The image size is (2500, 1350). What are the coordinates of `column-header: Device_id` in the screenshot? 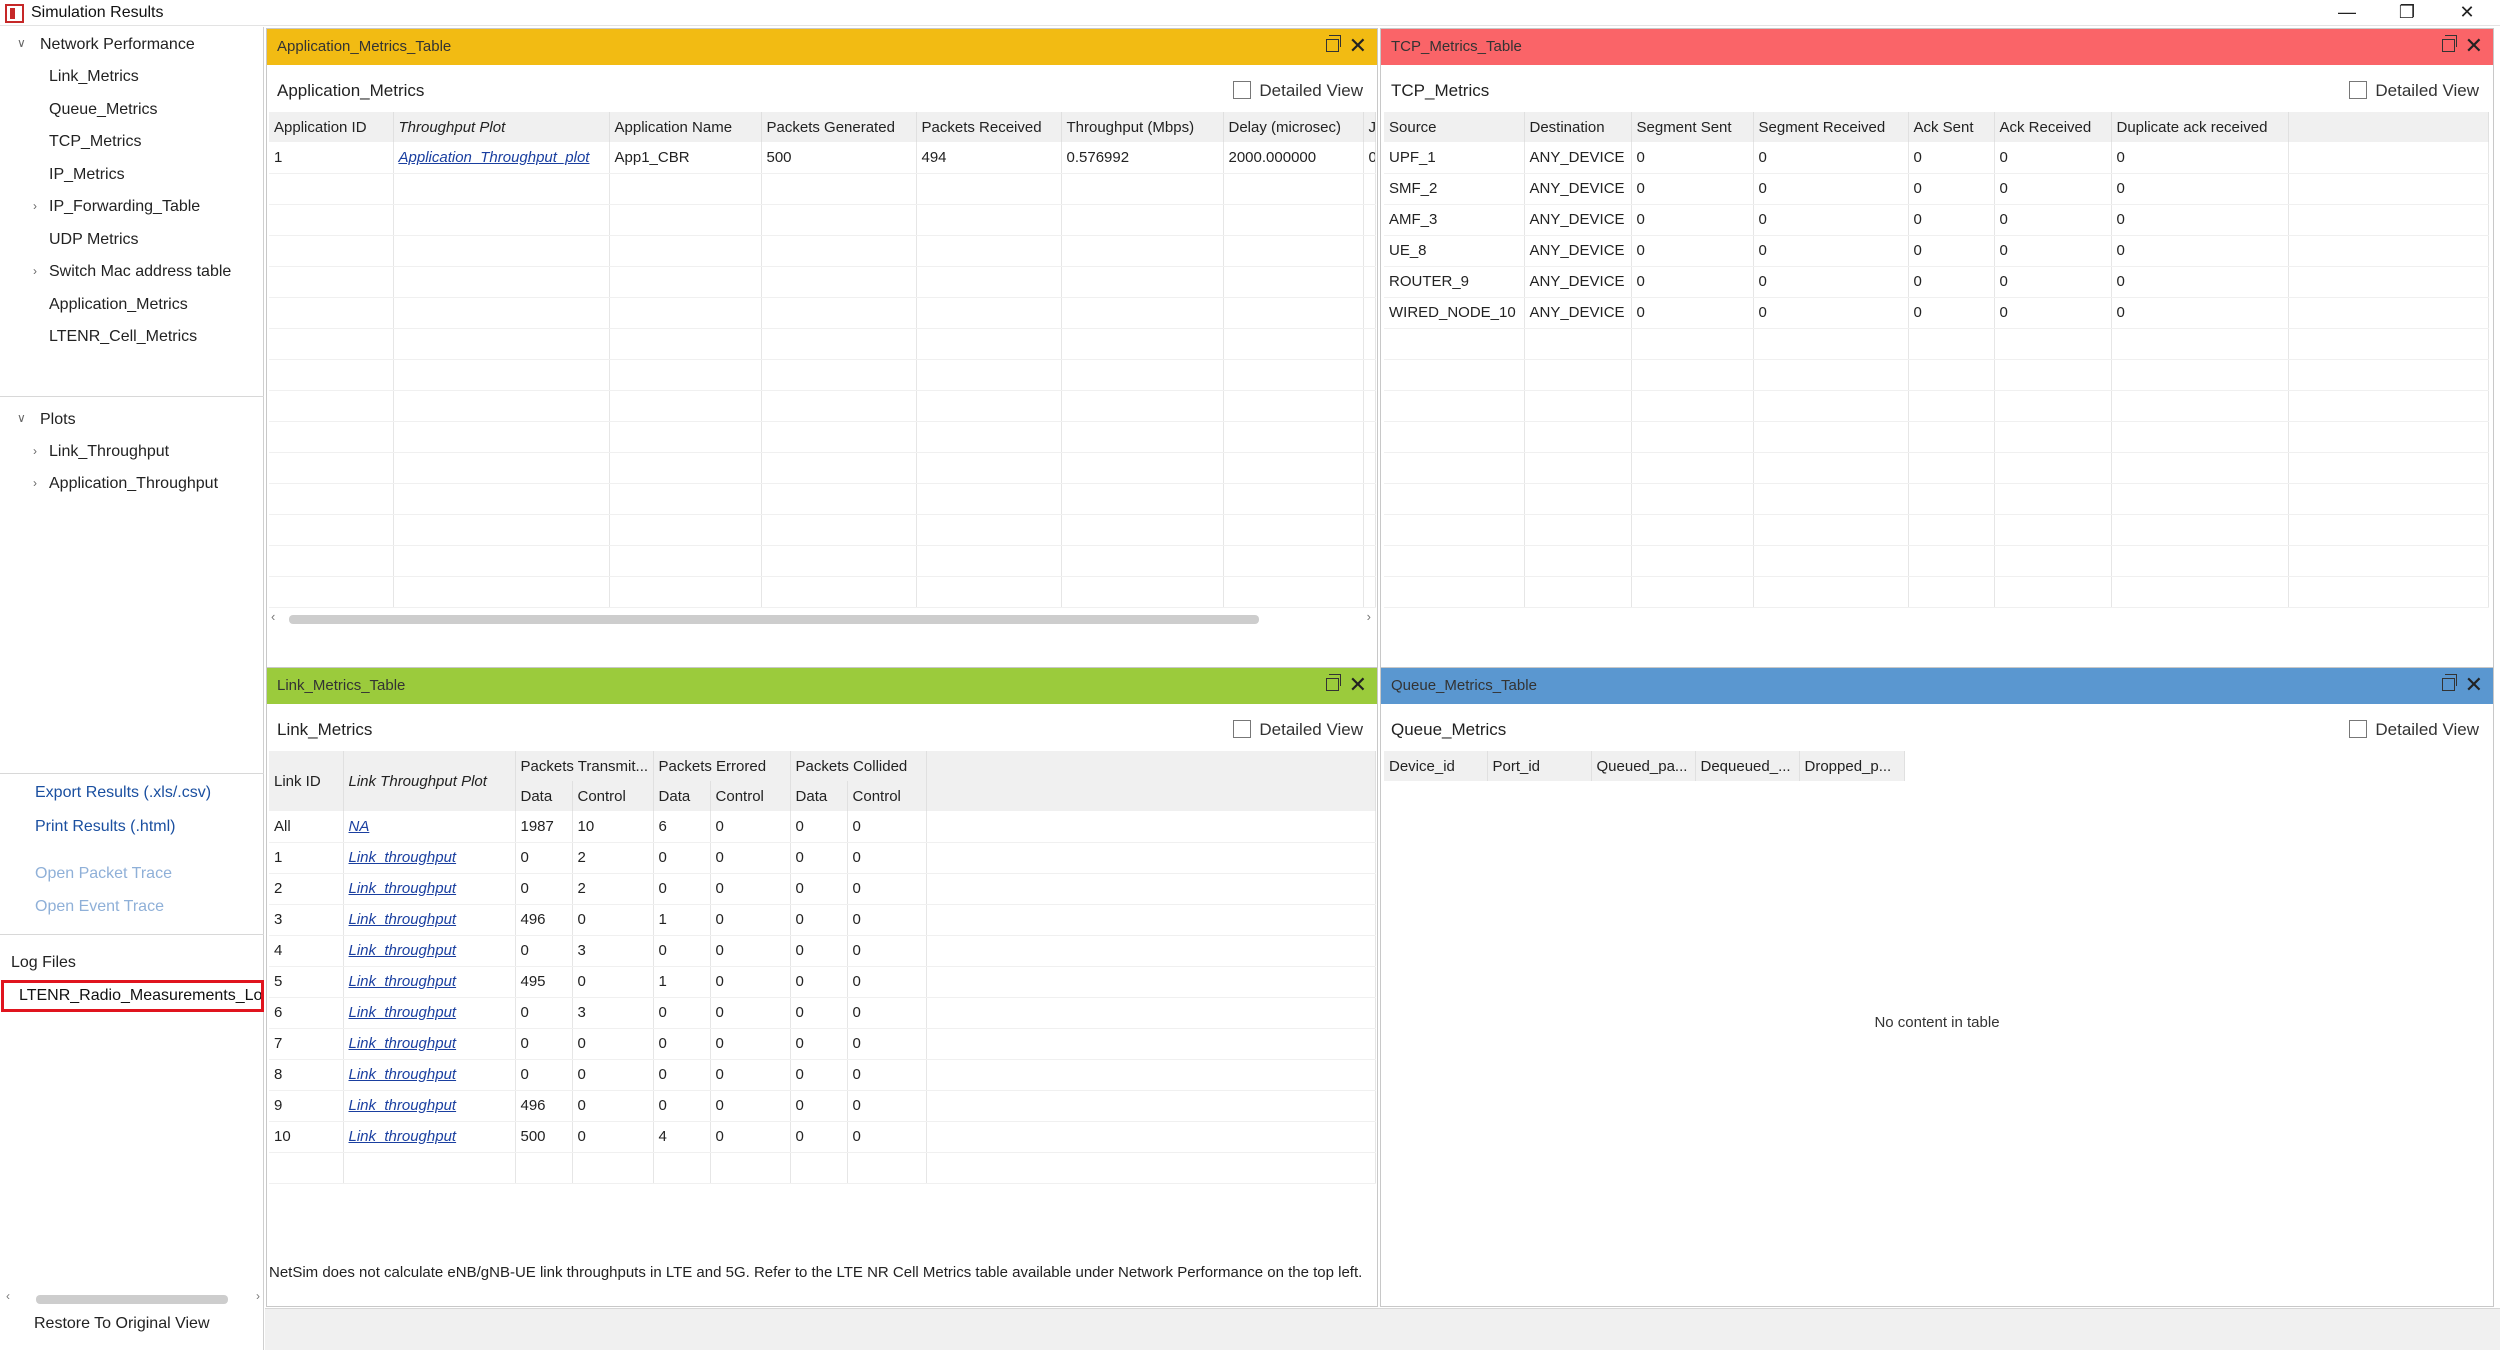 It's located at (1436, 766).